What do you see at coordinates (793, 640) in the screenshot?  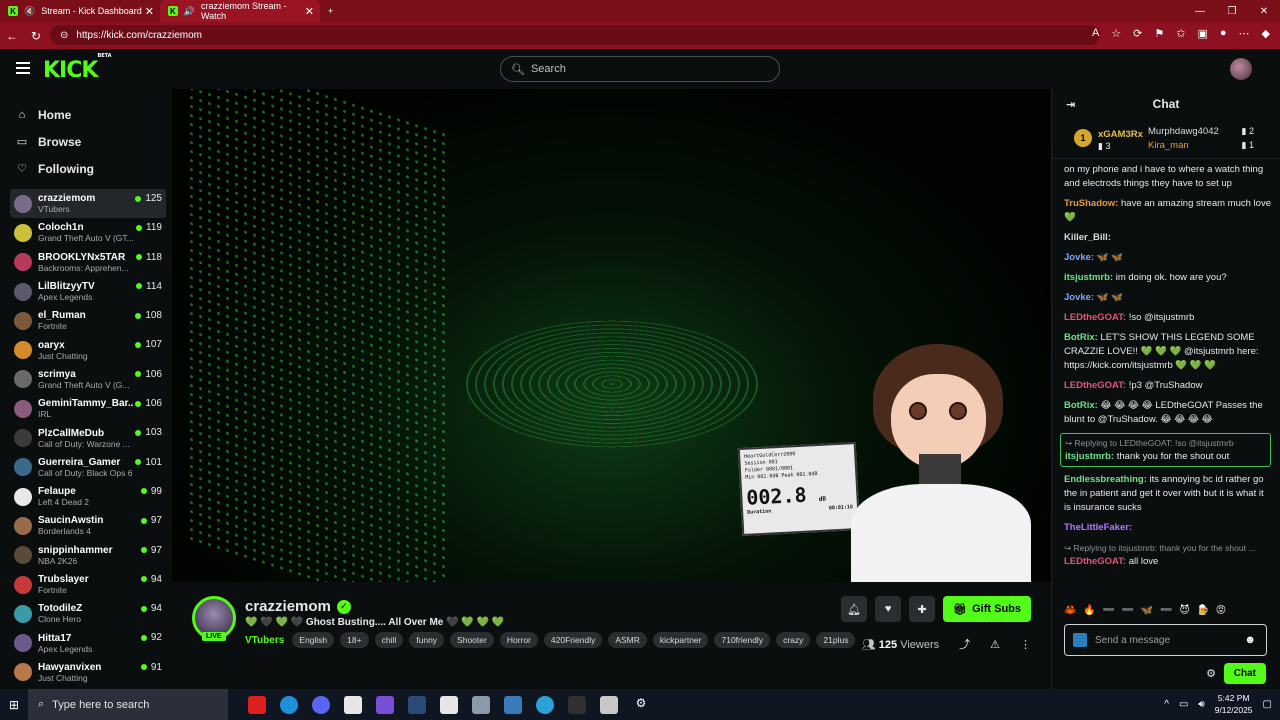 I see `tag-chip: crazy` at bounding box center [793, 640].